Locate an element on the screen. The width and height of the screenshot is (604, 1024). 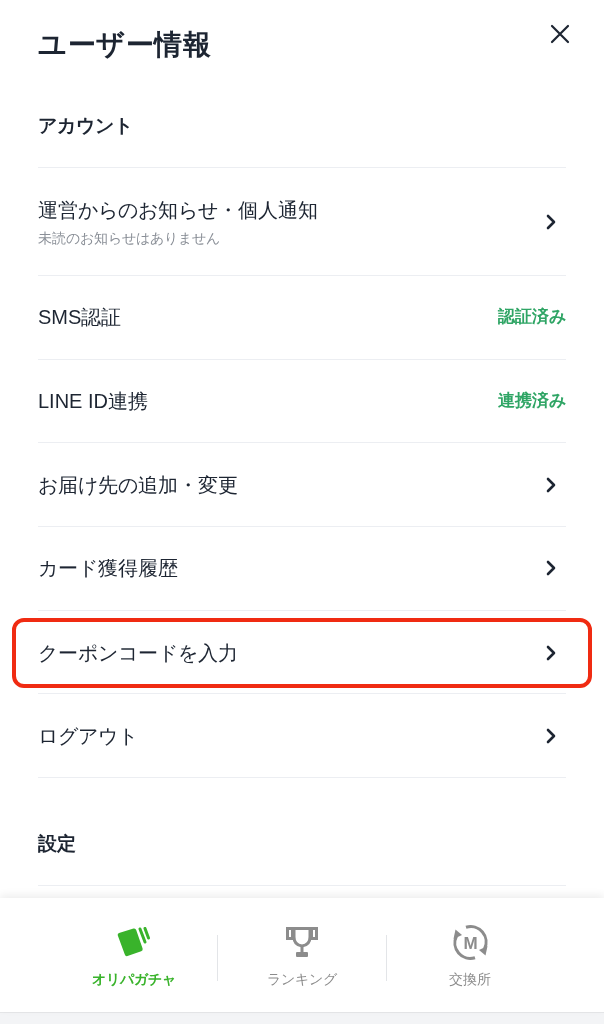
cards-icon is located at coordinates (134, 942).